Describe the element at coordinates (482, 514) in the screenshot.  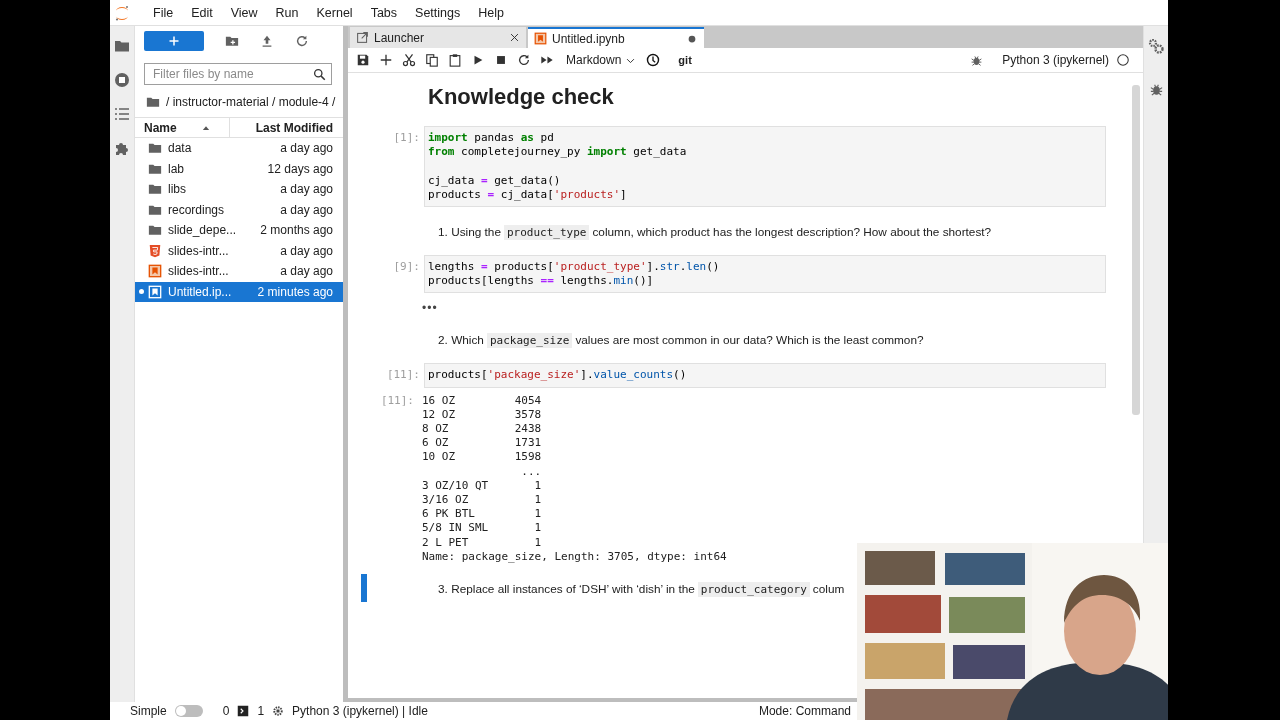
I see `output-line: 6 PK BTL 1` at that location.